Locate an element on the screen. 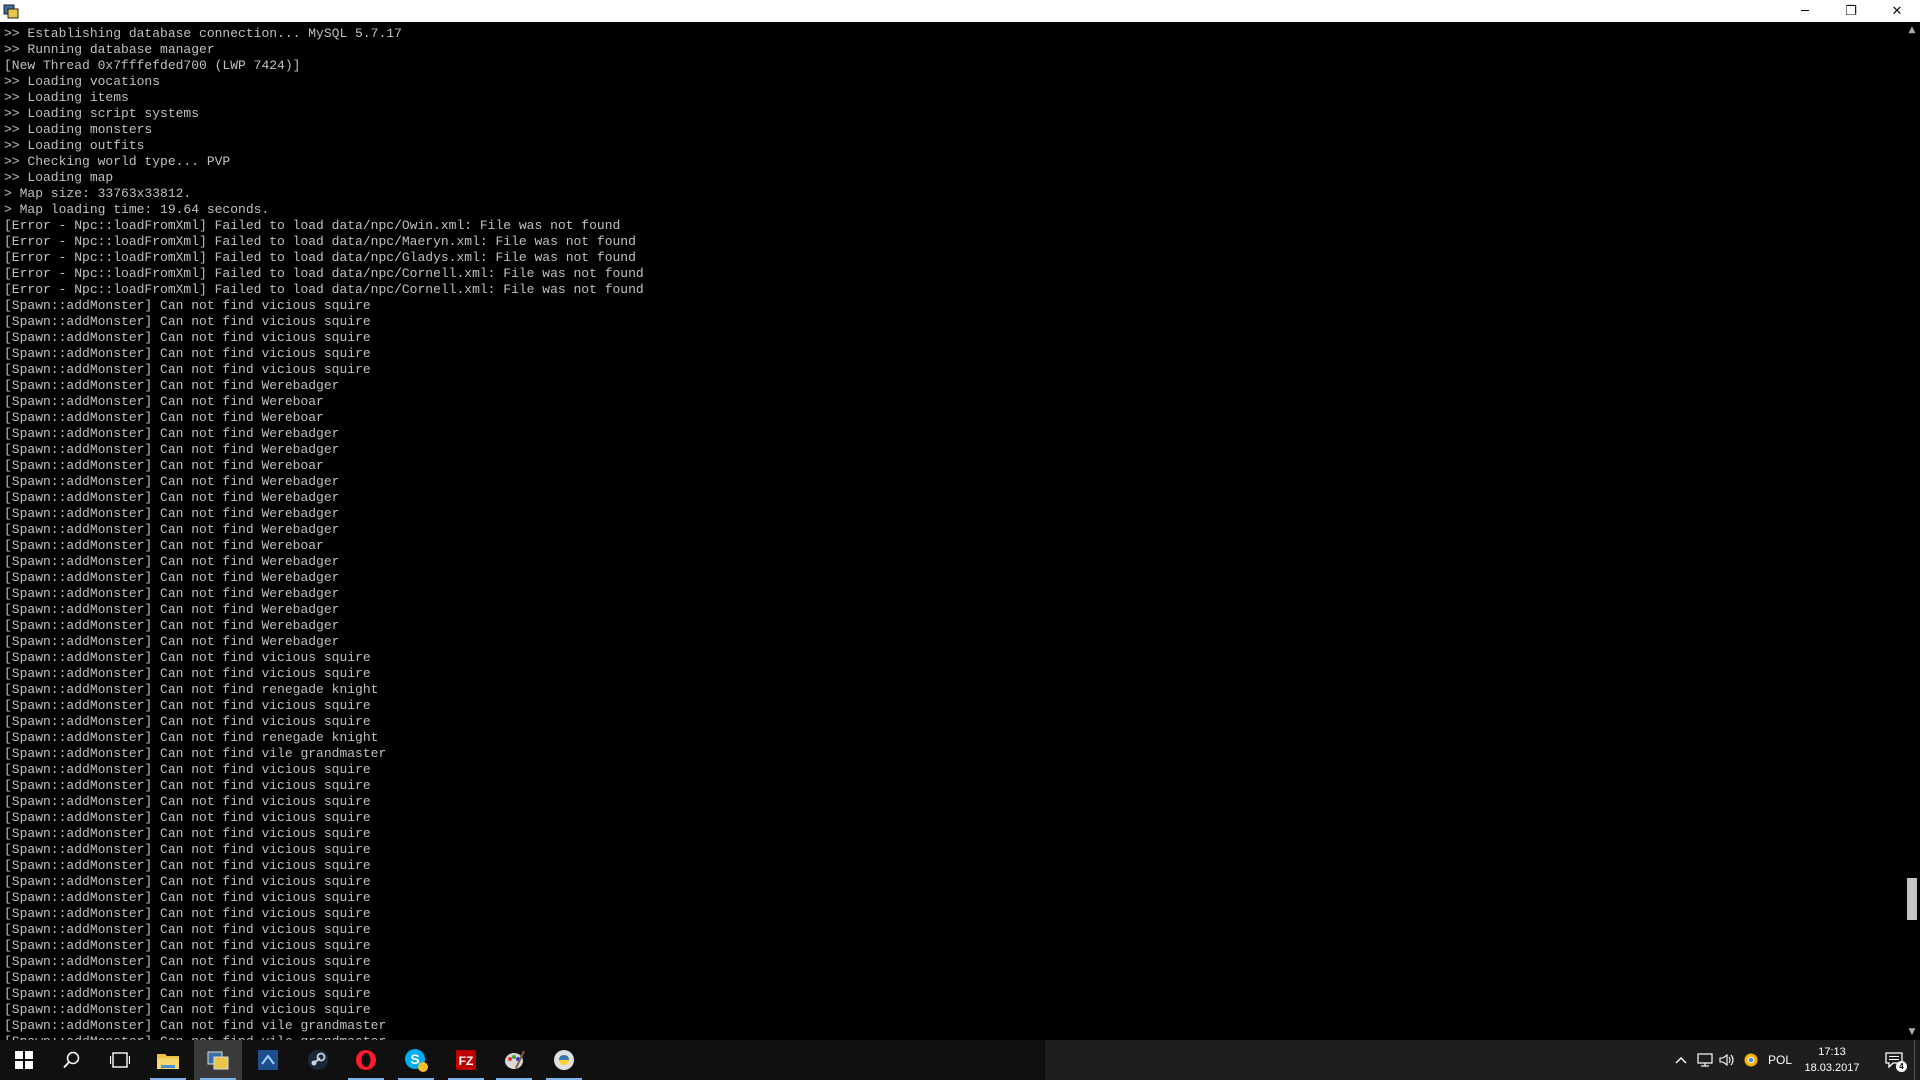 The image size is (1920, 1080). language-indicator: POL is located at coordinates (1779, 1060).